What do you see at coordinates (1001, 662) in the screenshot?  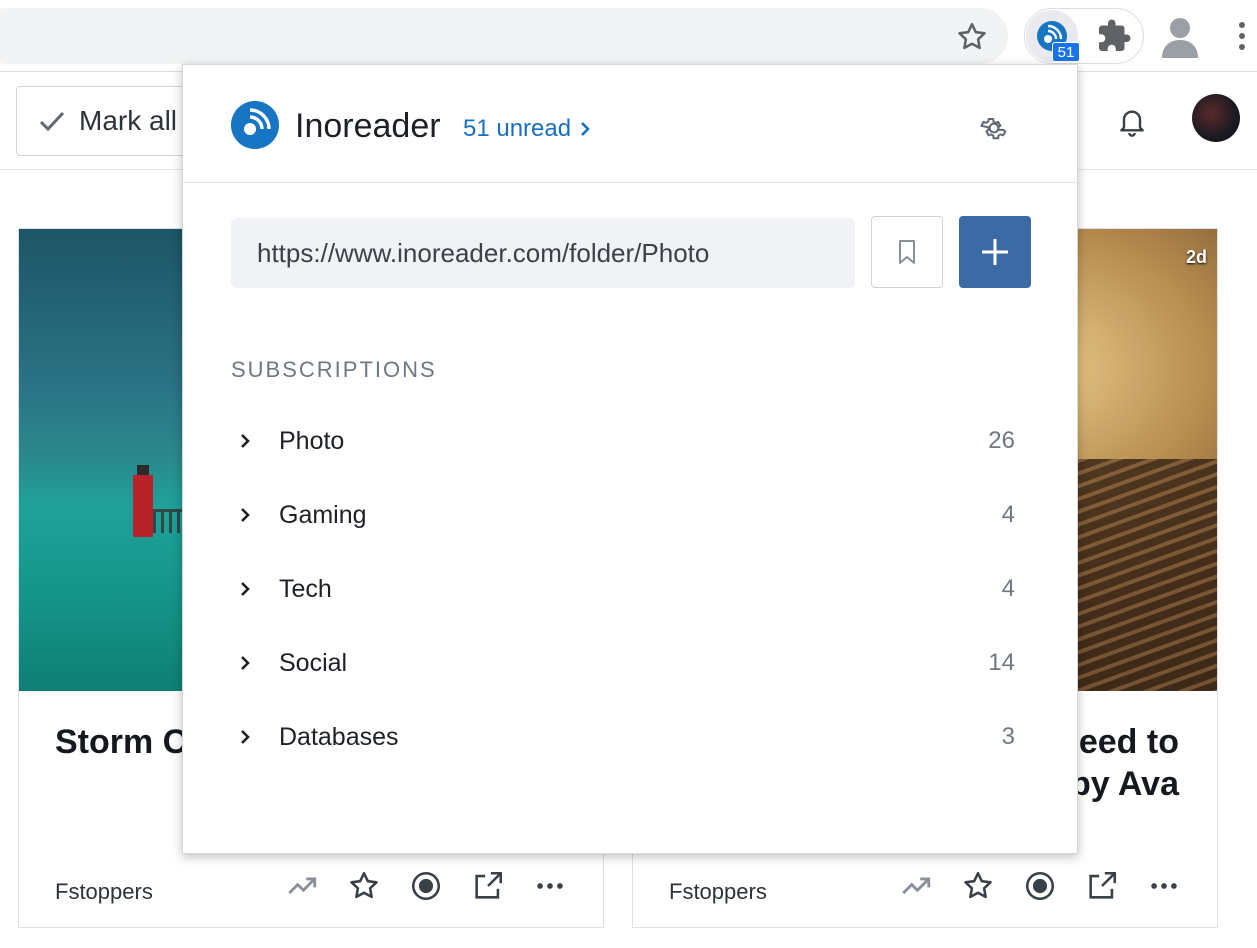 I see `unread-count: 14` at bounding box center [1001, 662].